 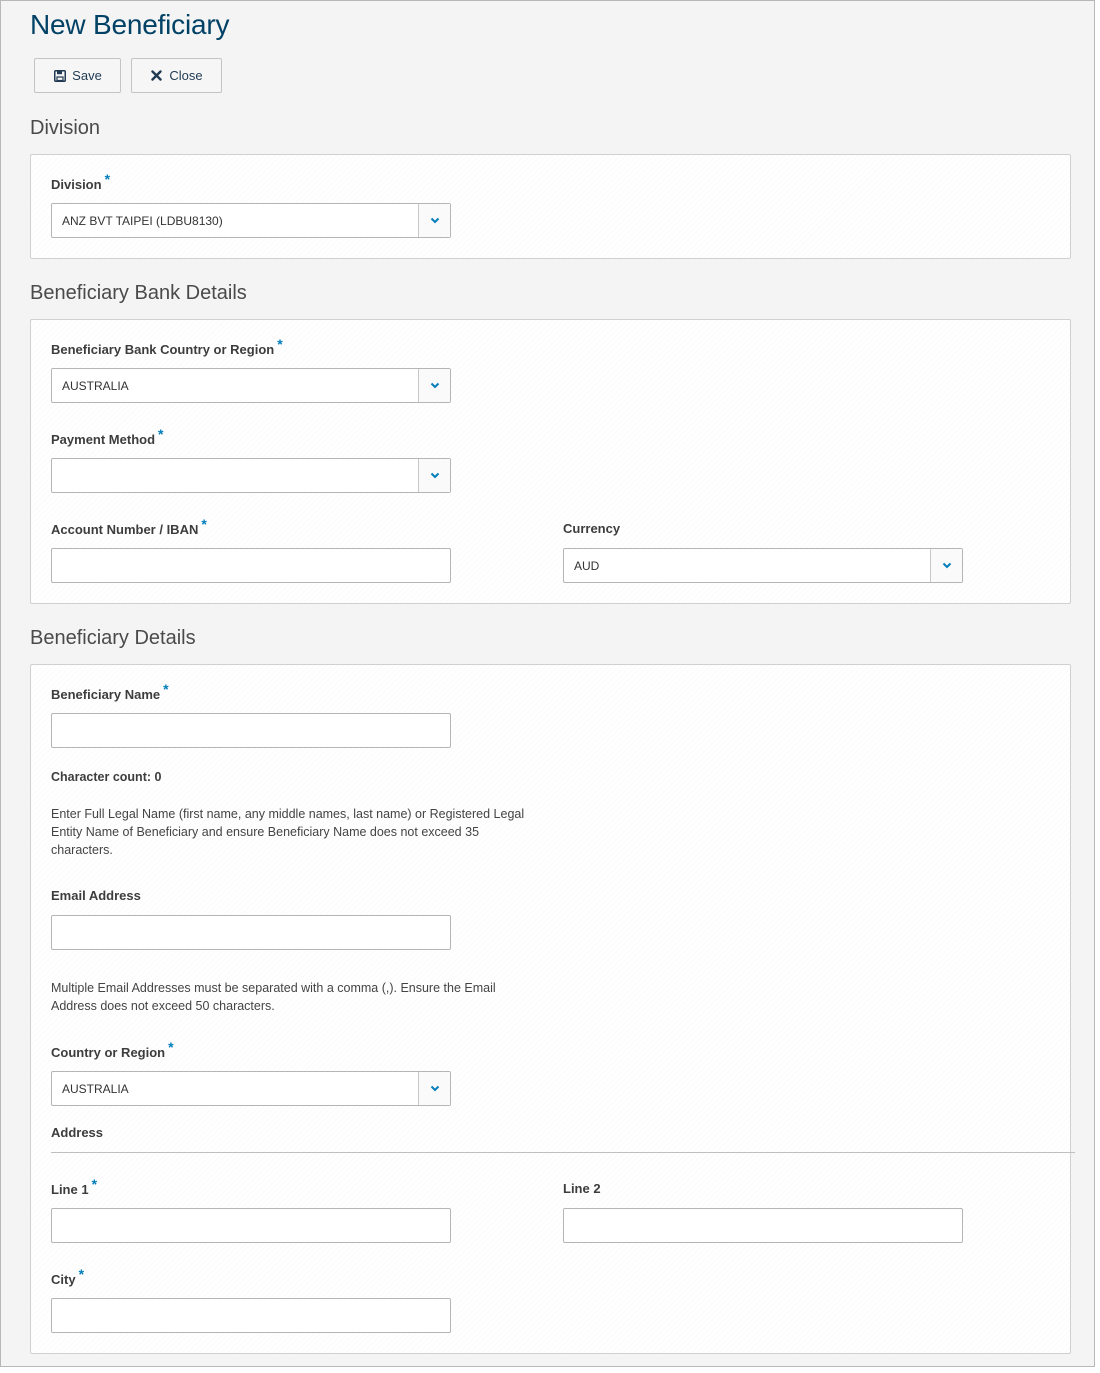 I want to click on address-line1-input, so click(x=251, y=1225).